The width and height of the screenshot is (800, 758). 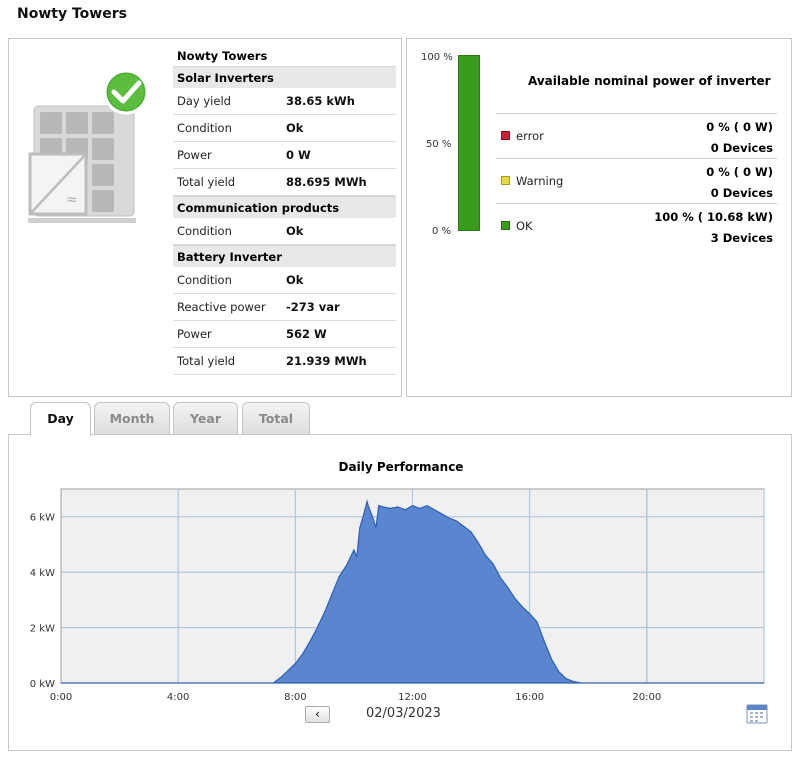 What do you see at coordinates (757, 713) in the screenshot?
I see `calendar-icon` at bounding box center [757, 713].